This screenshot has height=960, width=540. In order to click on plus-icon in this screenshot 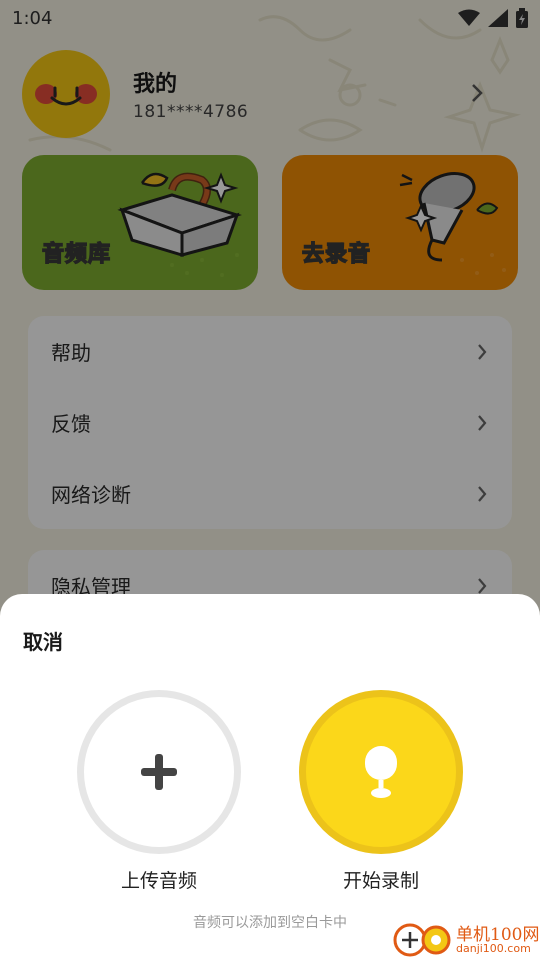, I will do `click(159, 772)`.